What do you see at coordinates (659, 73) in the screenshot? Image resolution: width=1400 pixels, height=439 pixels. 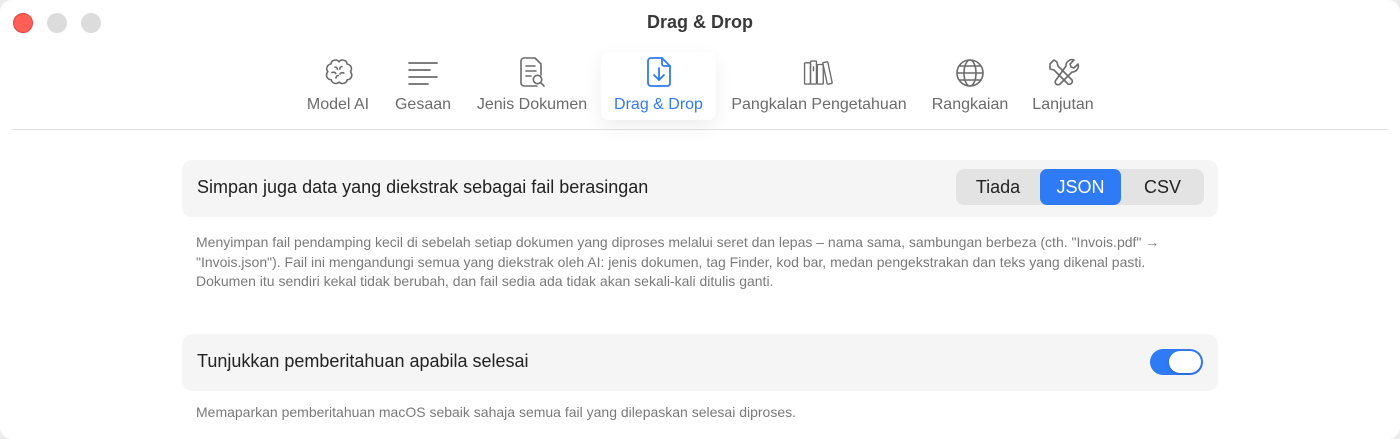 I see `document-download-icon` at bounding box center [659, 73].